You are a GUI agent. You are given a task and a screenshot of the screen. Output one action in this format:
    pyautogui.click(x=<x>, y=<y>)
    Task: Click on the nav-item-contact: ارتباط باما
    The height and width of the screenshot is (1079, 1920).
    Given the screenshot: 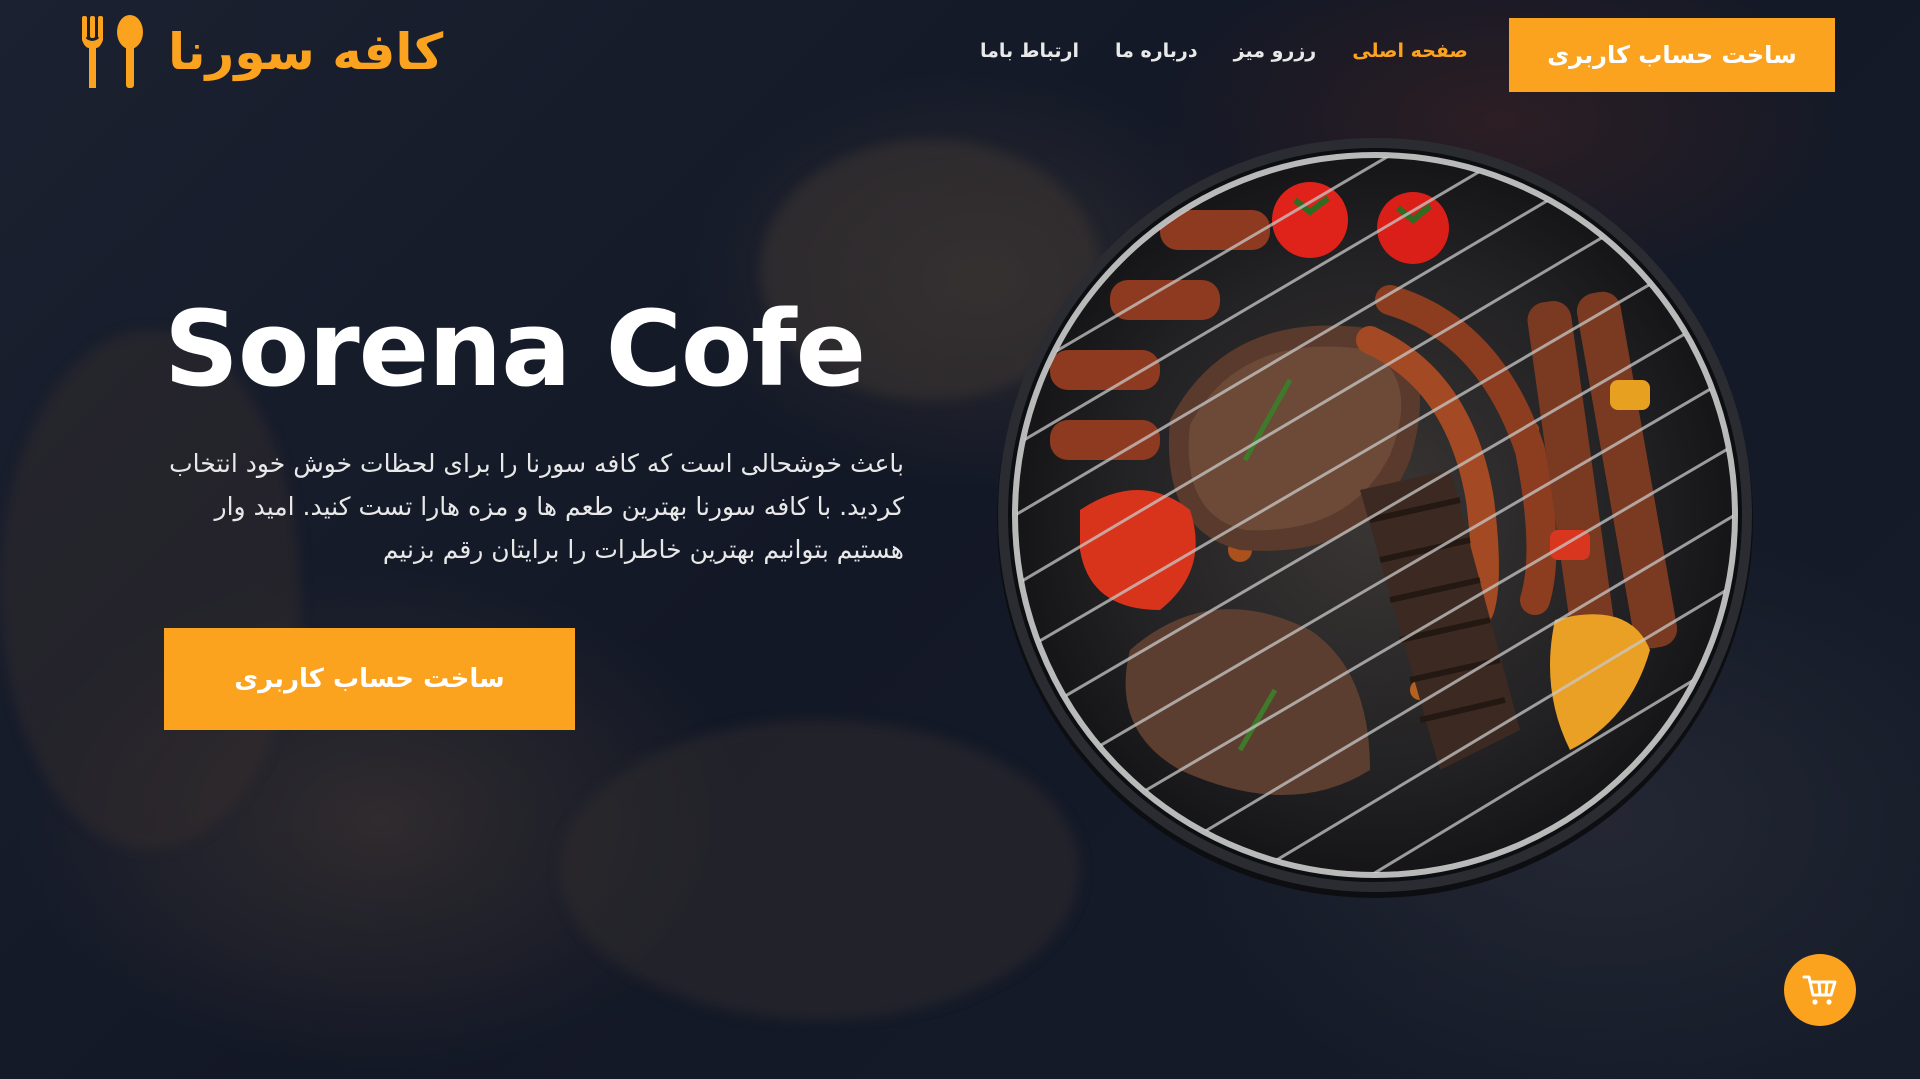 What is the action you would take?
    pyautogui.click(x=1029, y=51)
    